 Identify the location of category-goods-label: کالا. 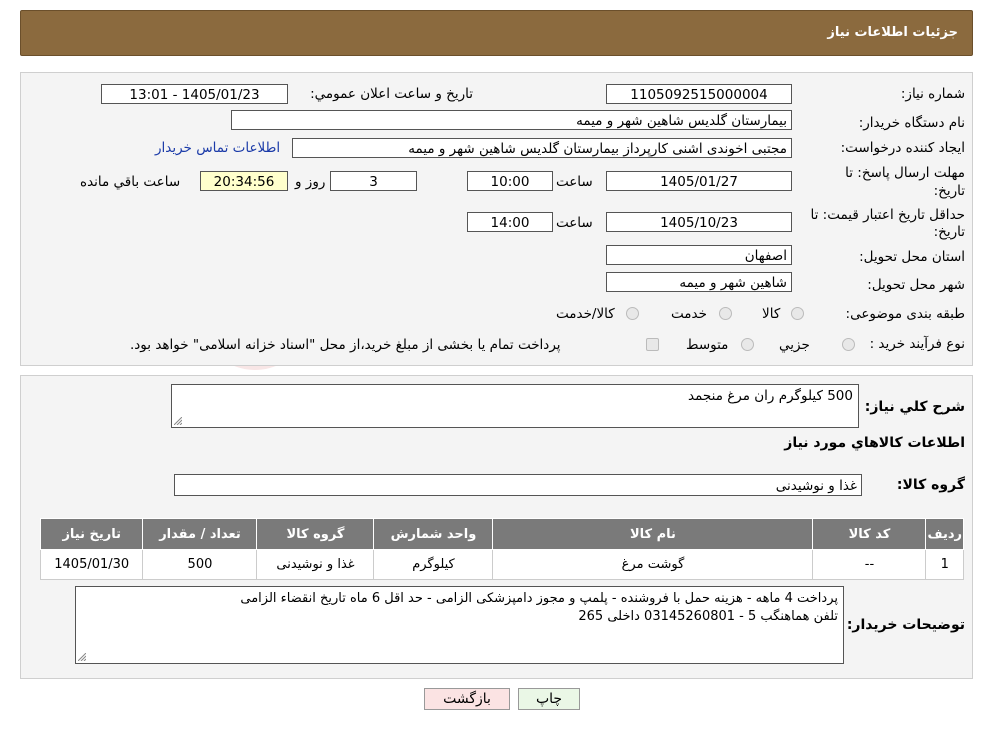
(771, 314).